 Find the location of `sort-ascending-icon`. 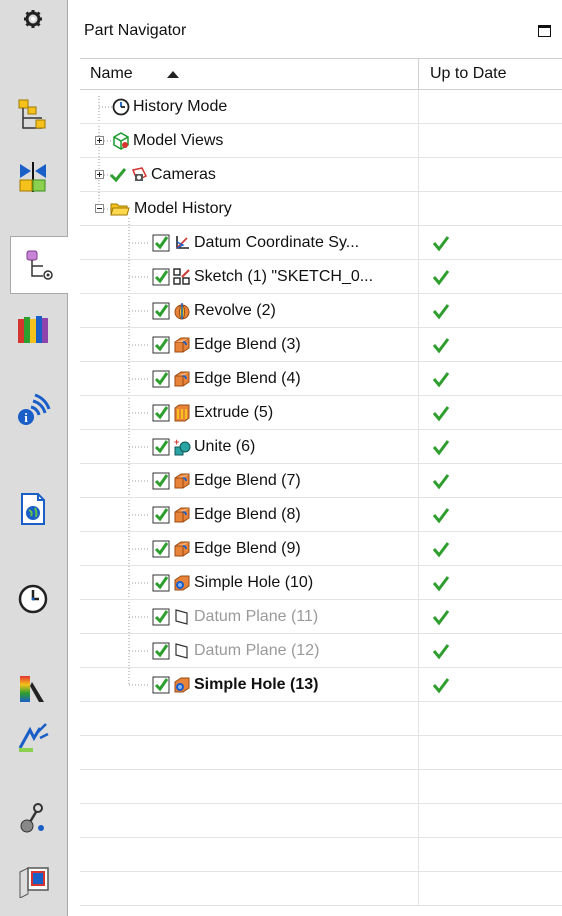

sort-ascending-icon is located at coordinates (173, 74).